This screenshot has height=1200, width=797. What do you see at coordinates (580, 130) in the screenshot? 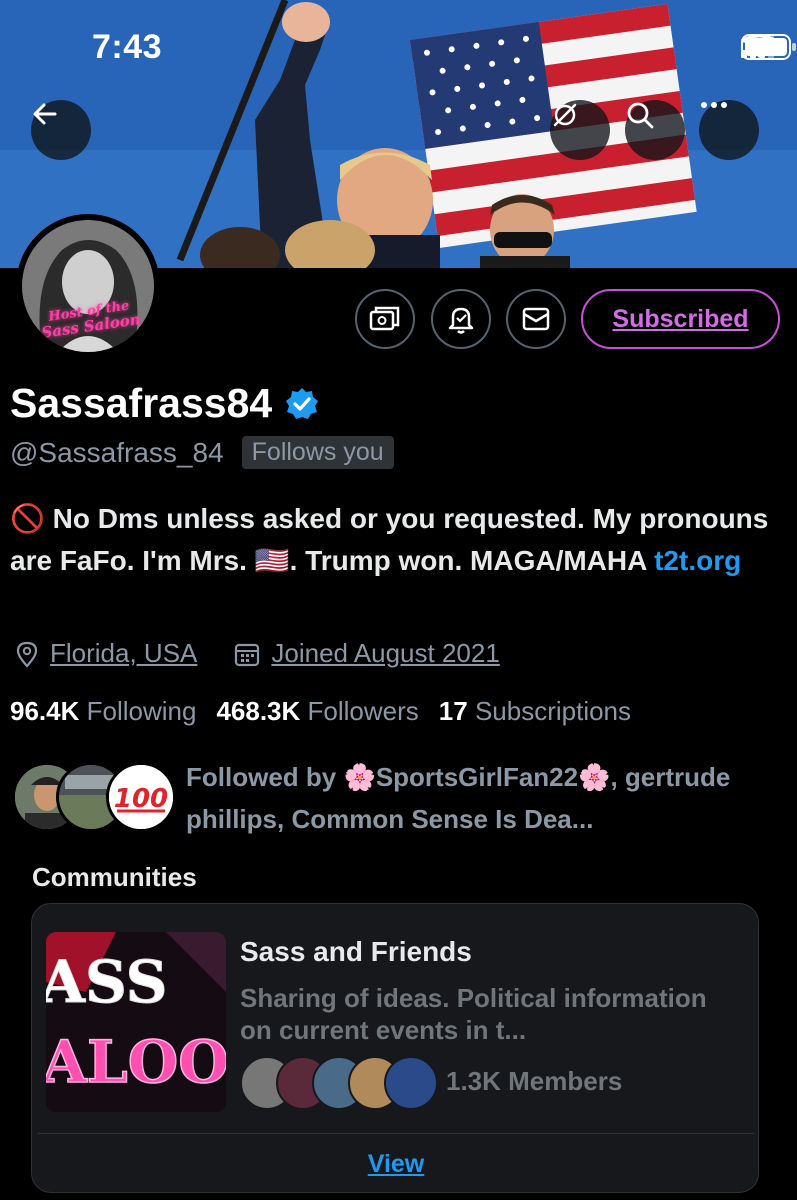
I see `translate-toggle-button` at bounding box center [580, 130].